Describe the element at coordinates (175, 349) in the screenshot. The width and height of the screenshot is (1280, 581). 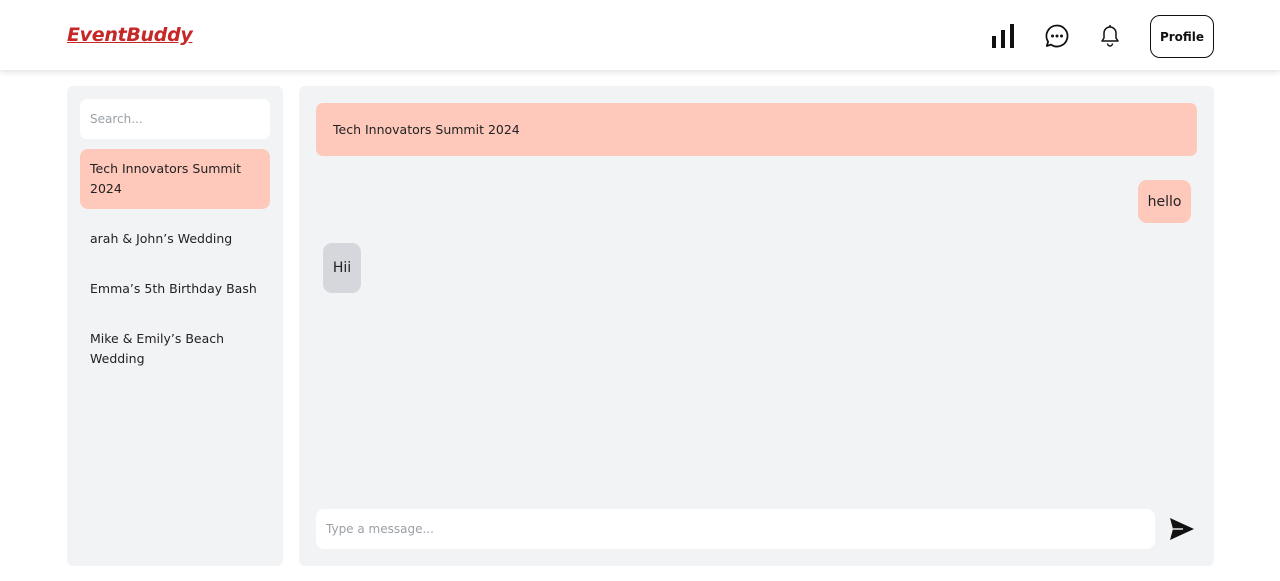
I see `conversation-item-beach-wedding: Mike & Emily’s Beach Wedding` at that location.